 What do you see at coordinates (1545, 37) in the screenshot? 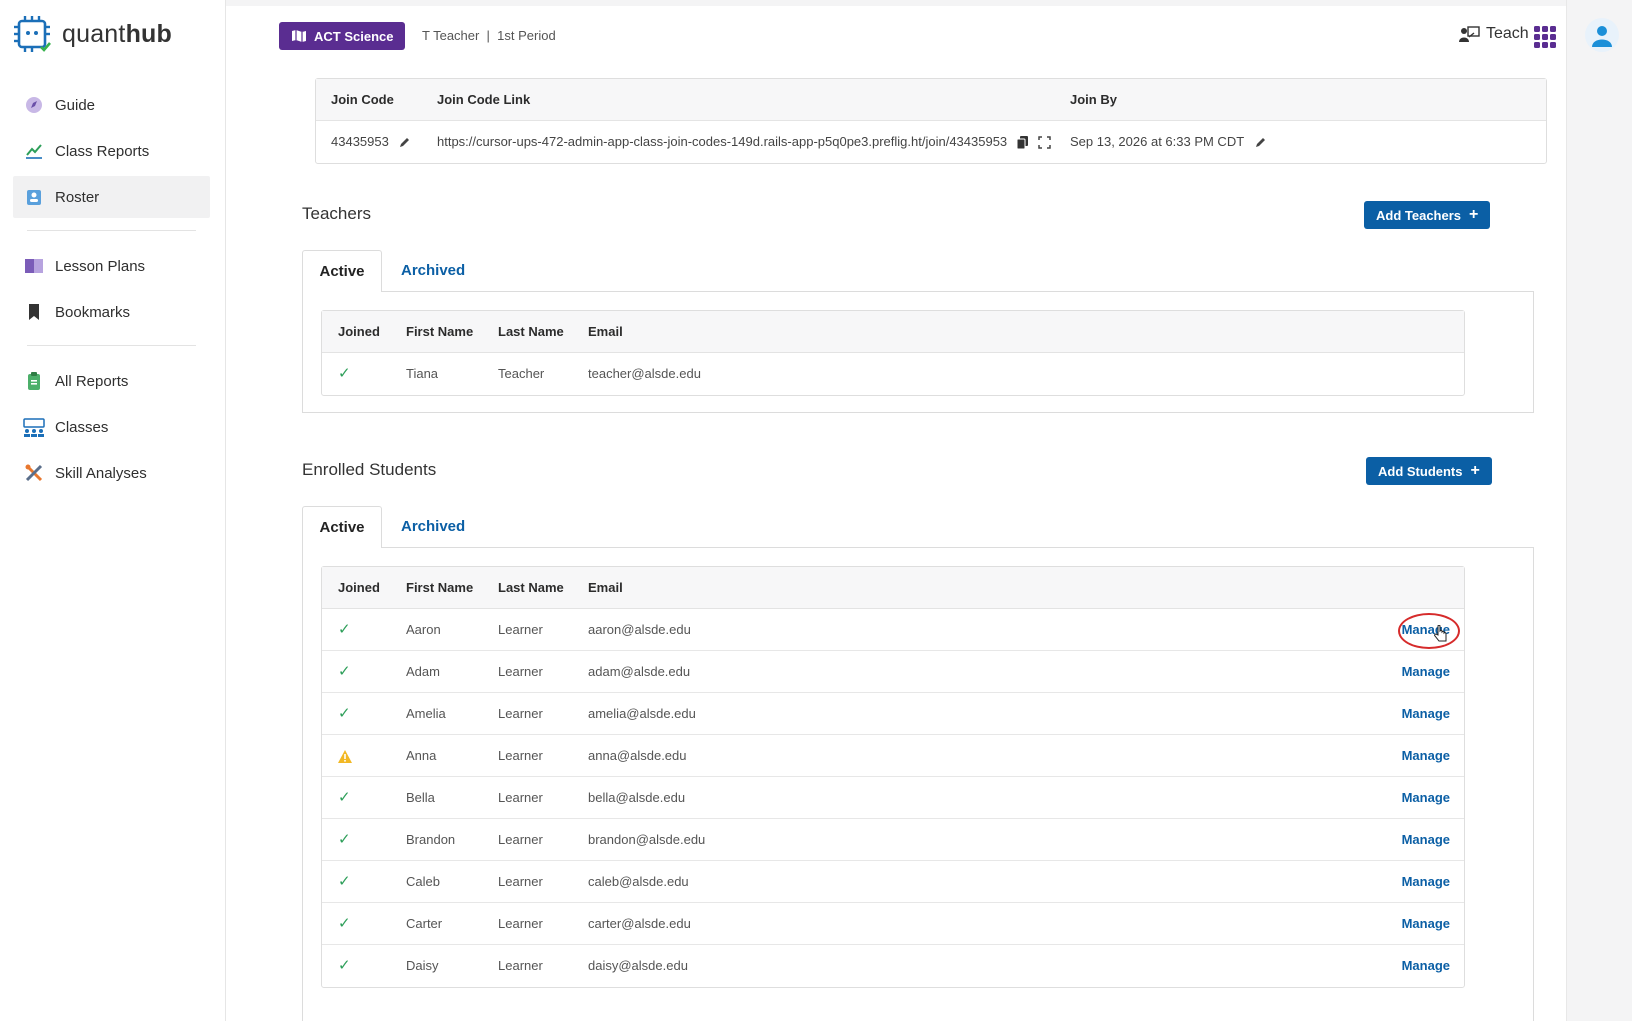
I see `app-grid-icon` at bounding box center [1545, 37].